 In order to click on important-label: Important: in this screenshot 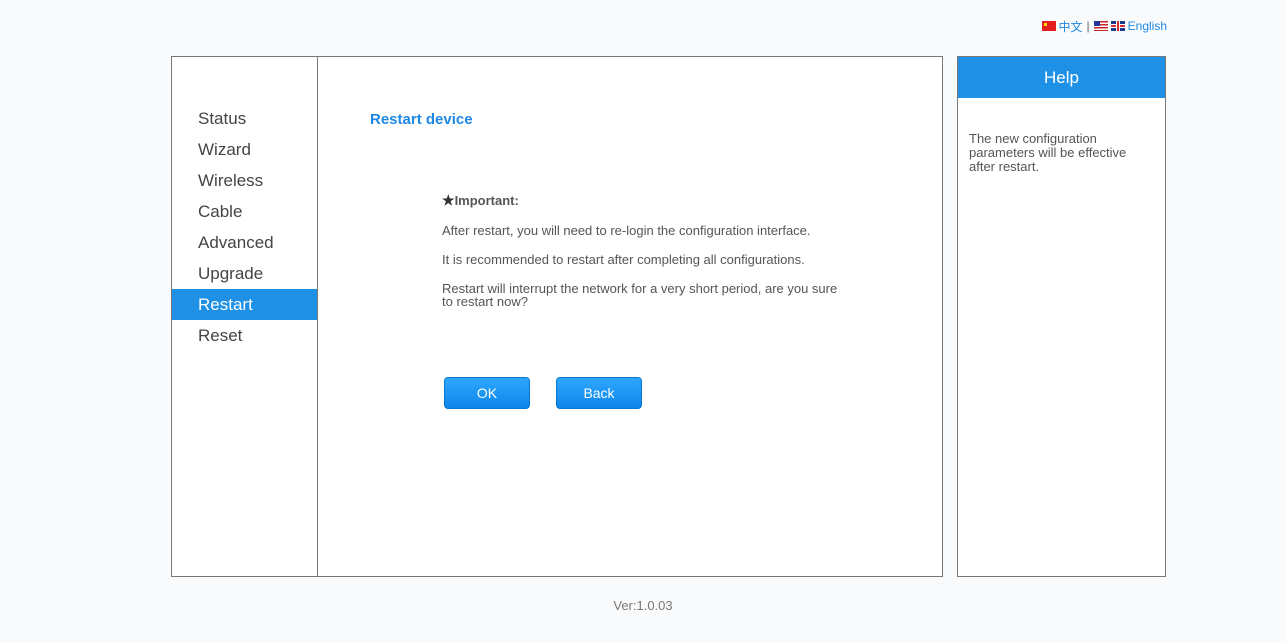, I will do `click(486, 200)`.